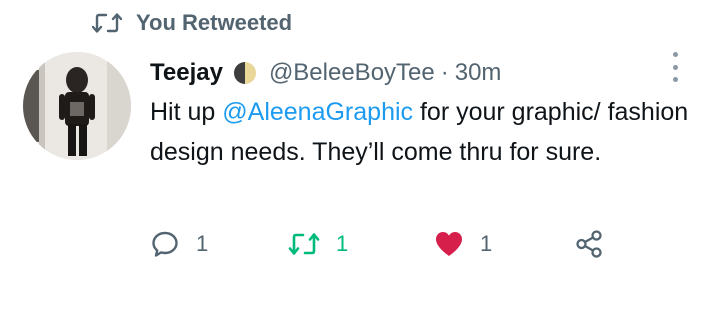  I want to click on retweet-count: 1, so click(342, 243).